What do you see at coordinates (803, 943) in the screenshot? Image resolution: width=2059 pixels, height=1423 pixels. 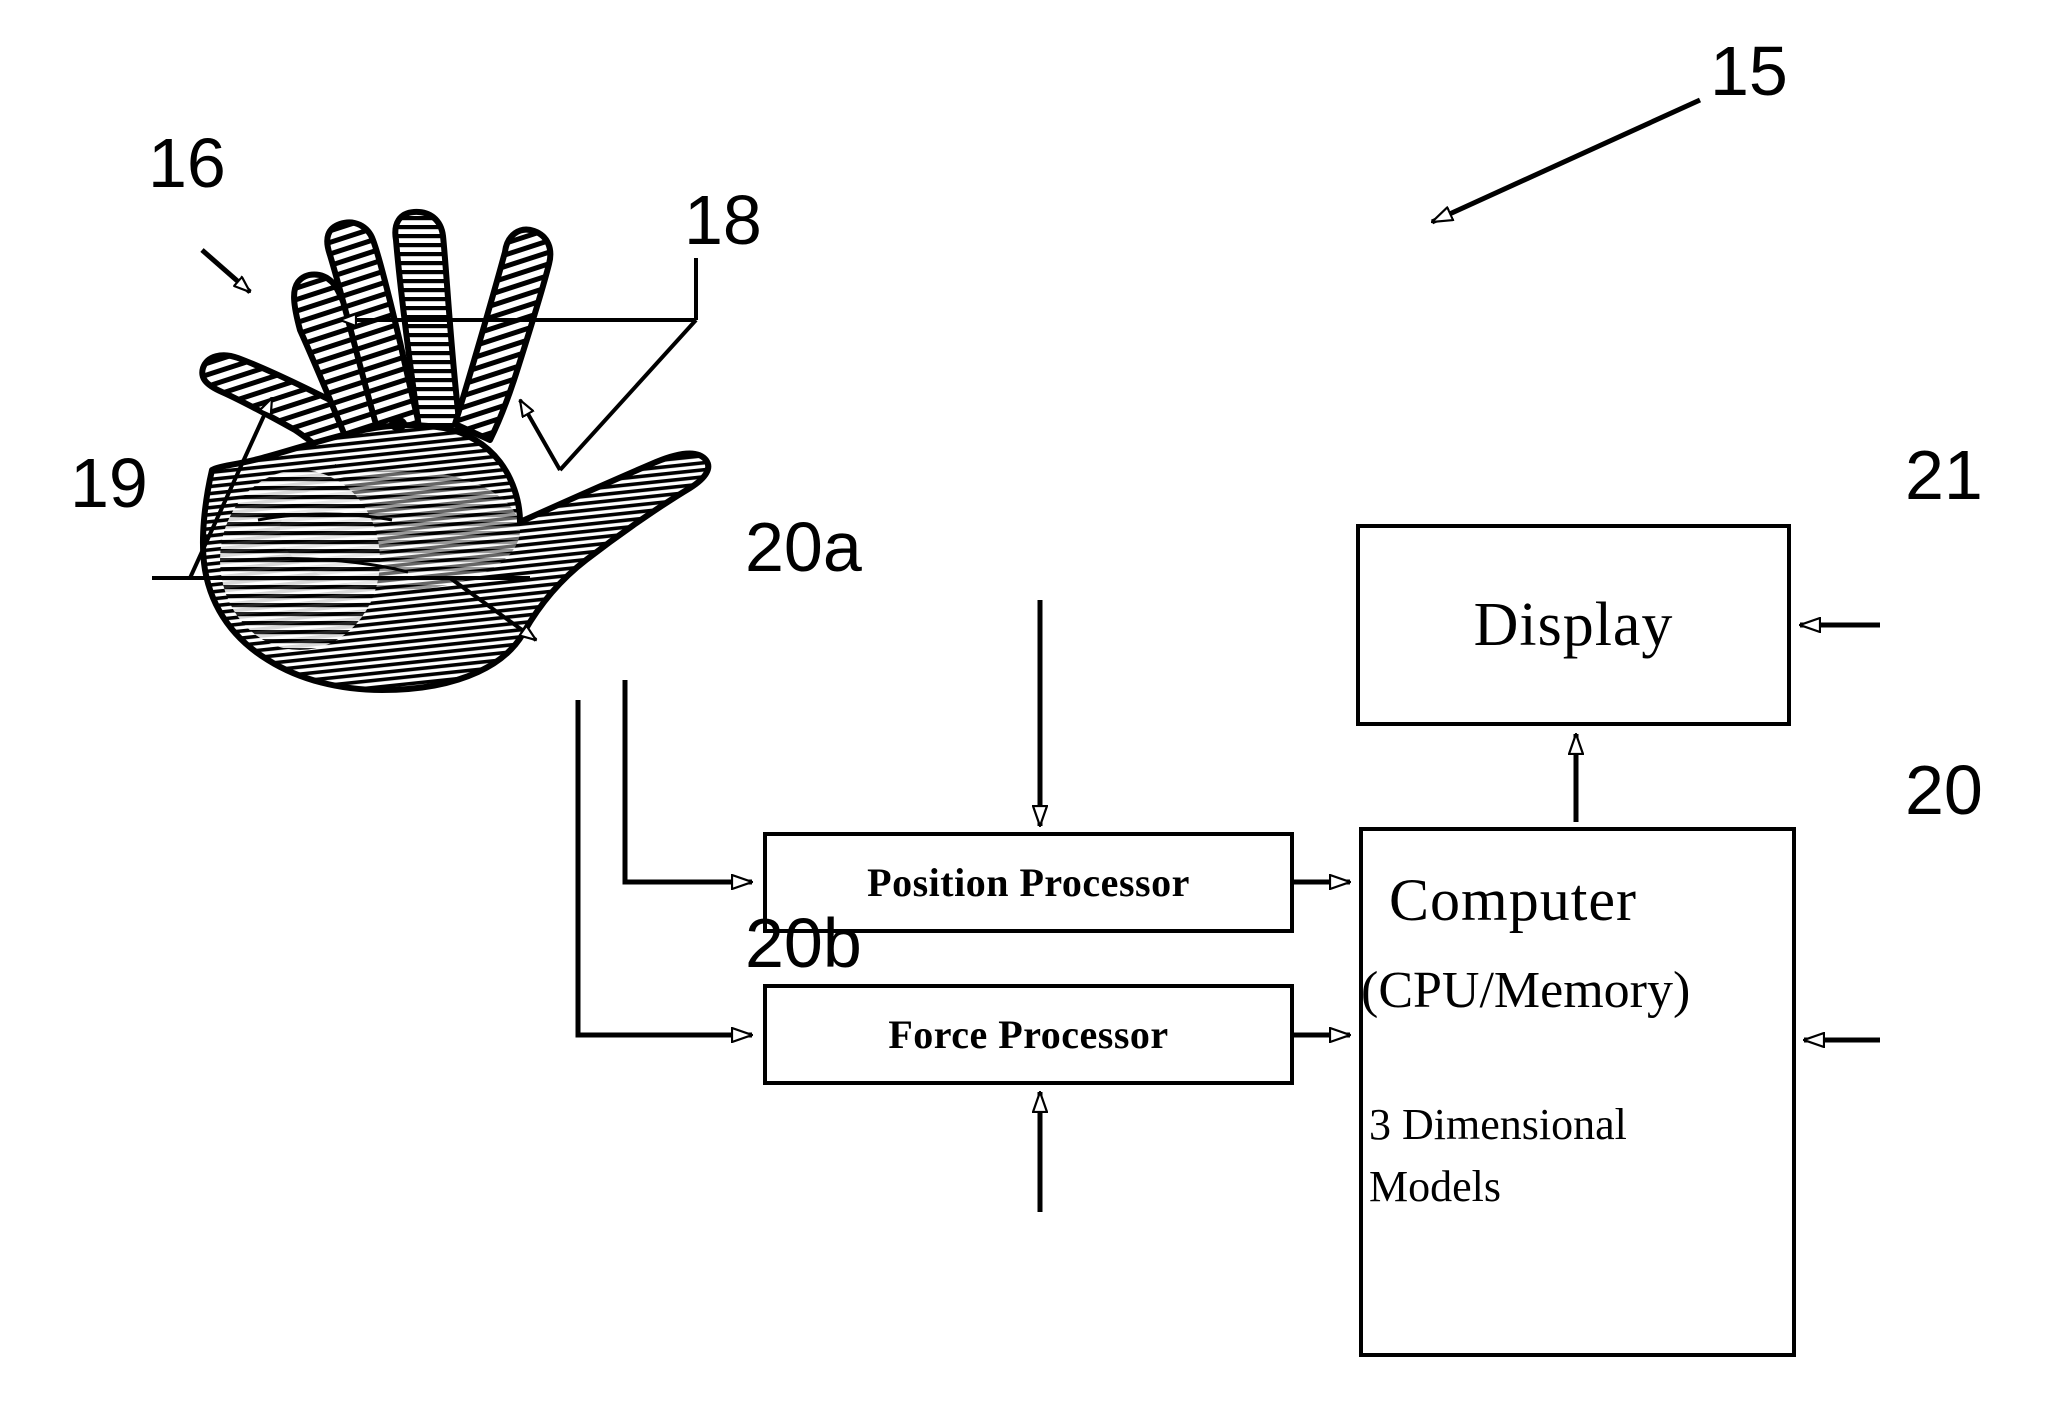 I see `reference-numeral-20b: 20b` at bounding box center [803, 943].